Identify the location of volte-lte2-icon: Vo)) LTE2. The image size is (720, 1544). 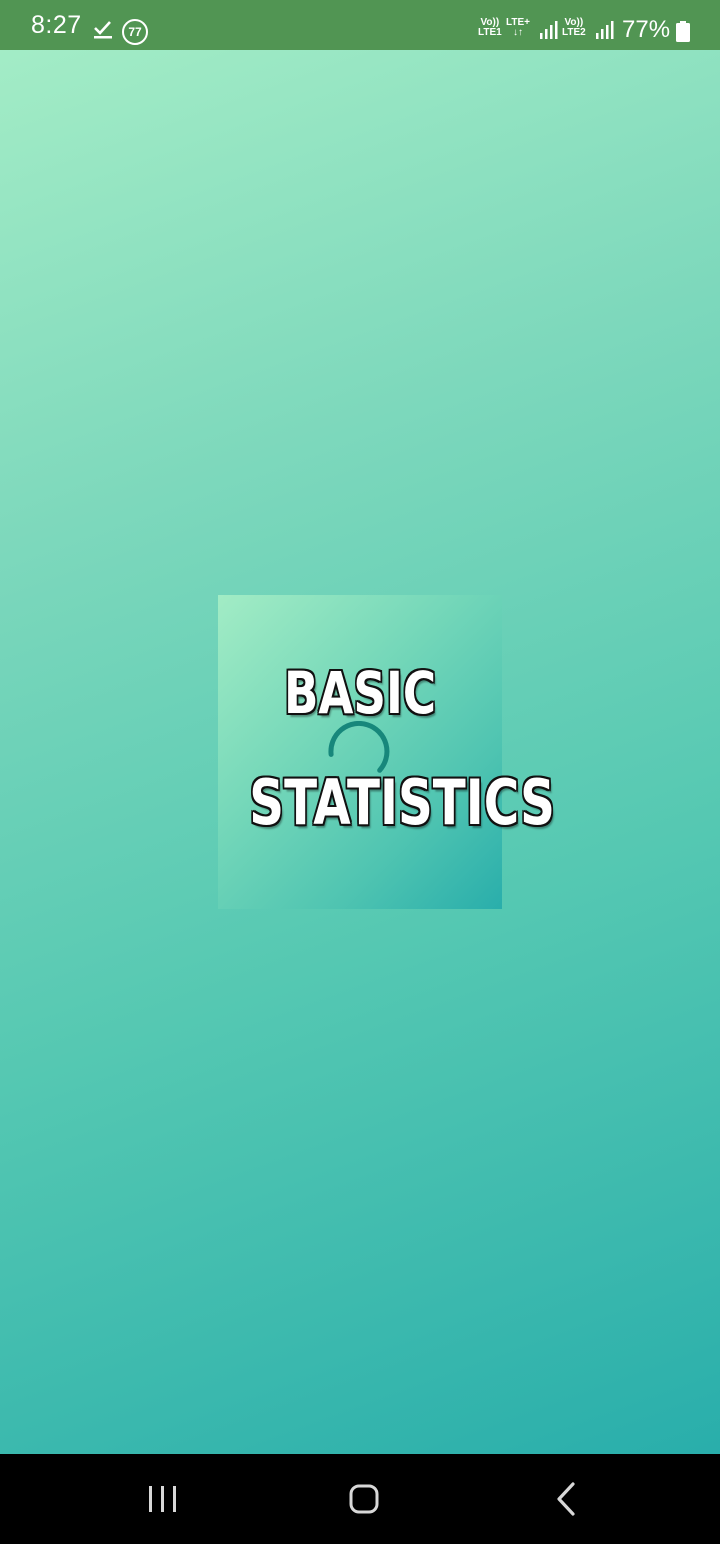
(574, 28).